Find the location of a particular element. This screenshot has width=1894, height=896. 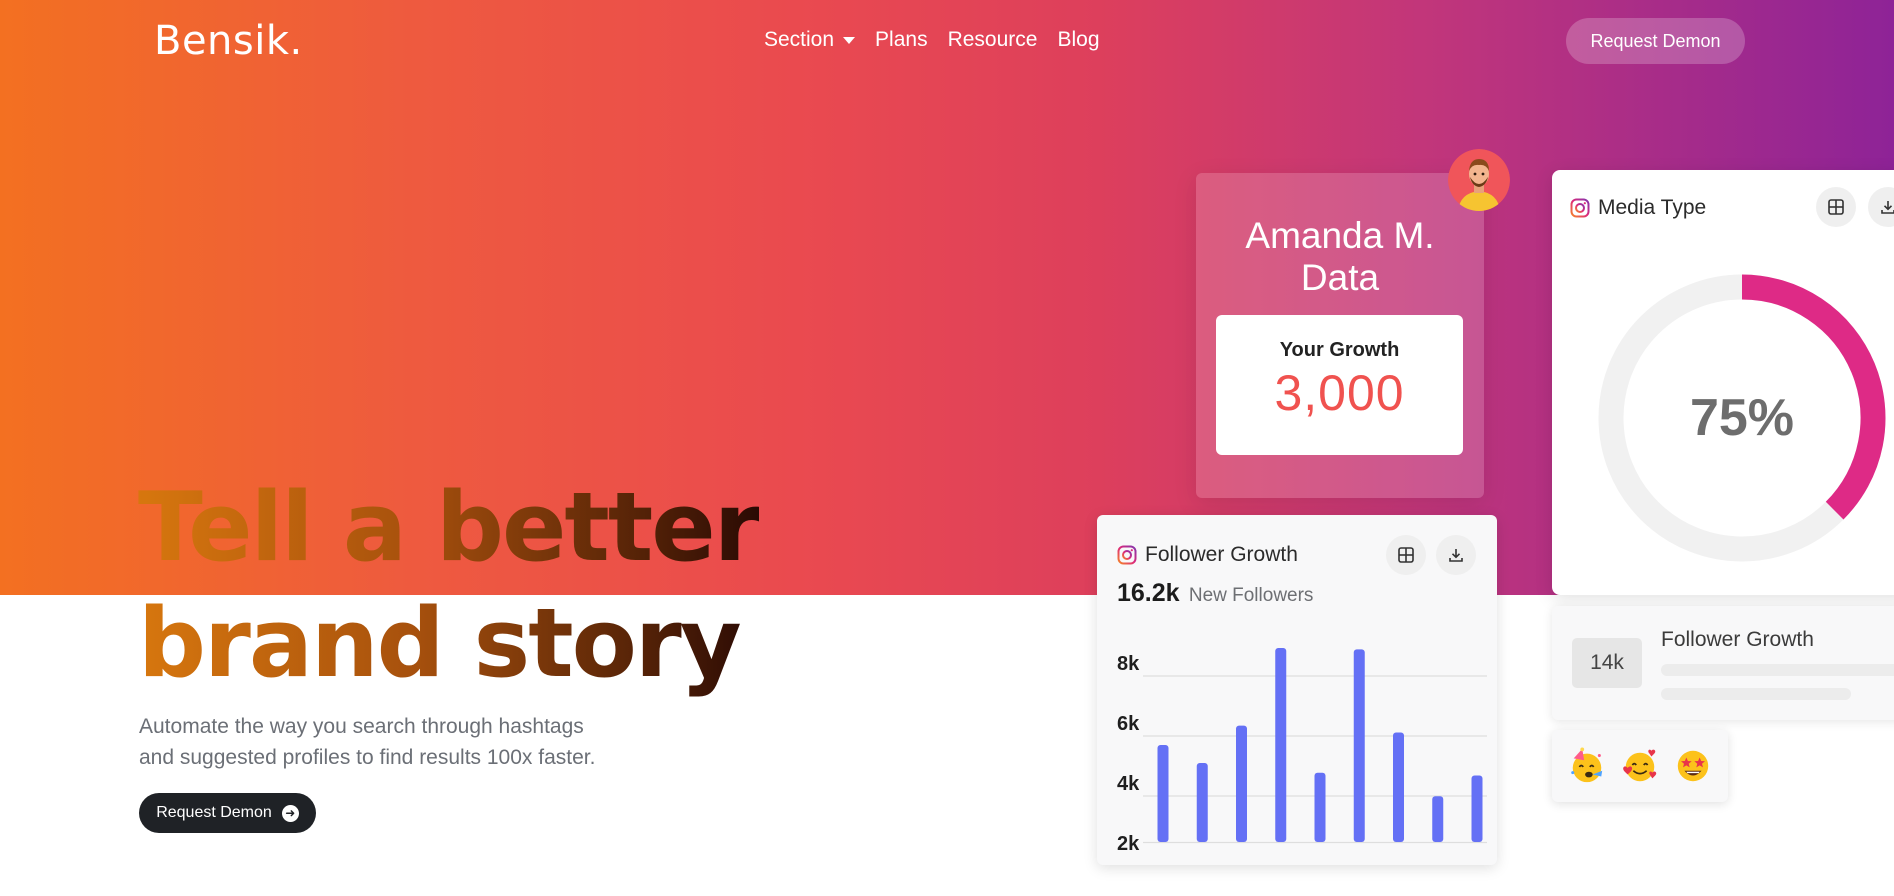

request-demo-button-header: Request Demon is located at coordinates (1655, 41).